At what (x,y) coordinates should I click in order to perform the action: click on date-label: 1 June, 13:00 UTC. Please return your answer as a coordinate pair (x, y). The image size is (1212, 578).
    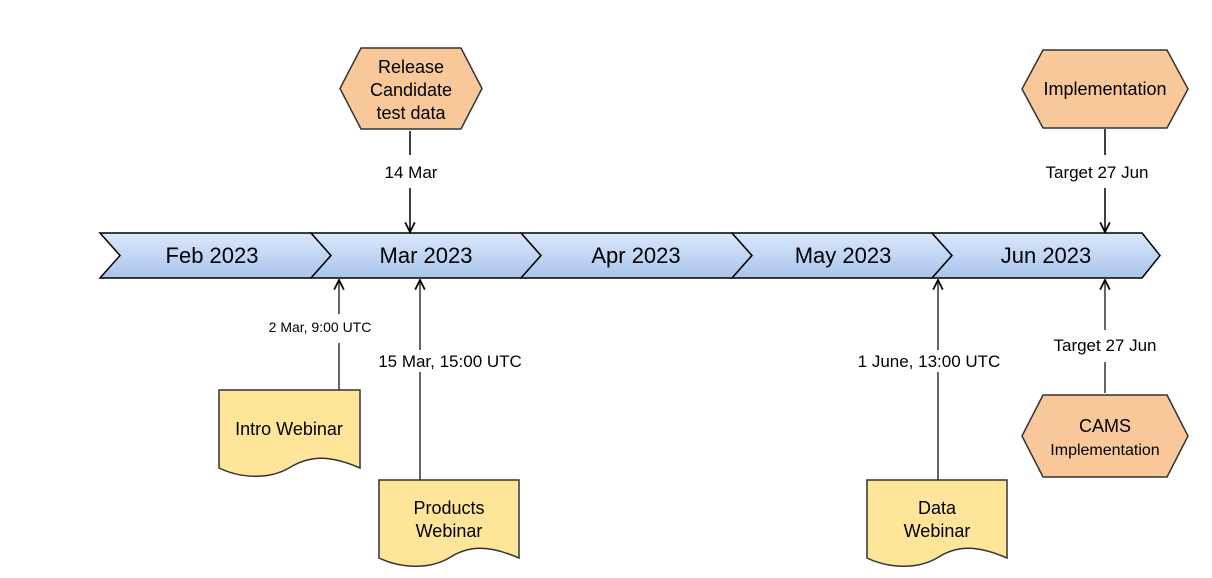
    Looking at the image, I should click on (929, 361).